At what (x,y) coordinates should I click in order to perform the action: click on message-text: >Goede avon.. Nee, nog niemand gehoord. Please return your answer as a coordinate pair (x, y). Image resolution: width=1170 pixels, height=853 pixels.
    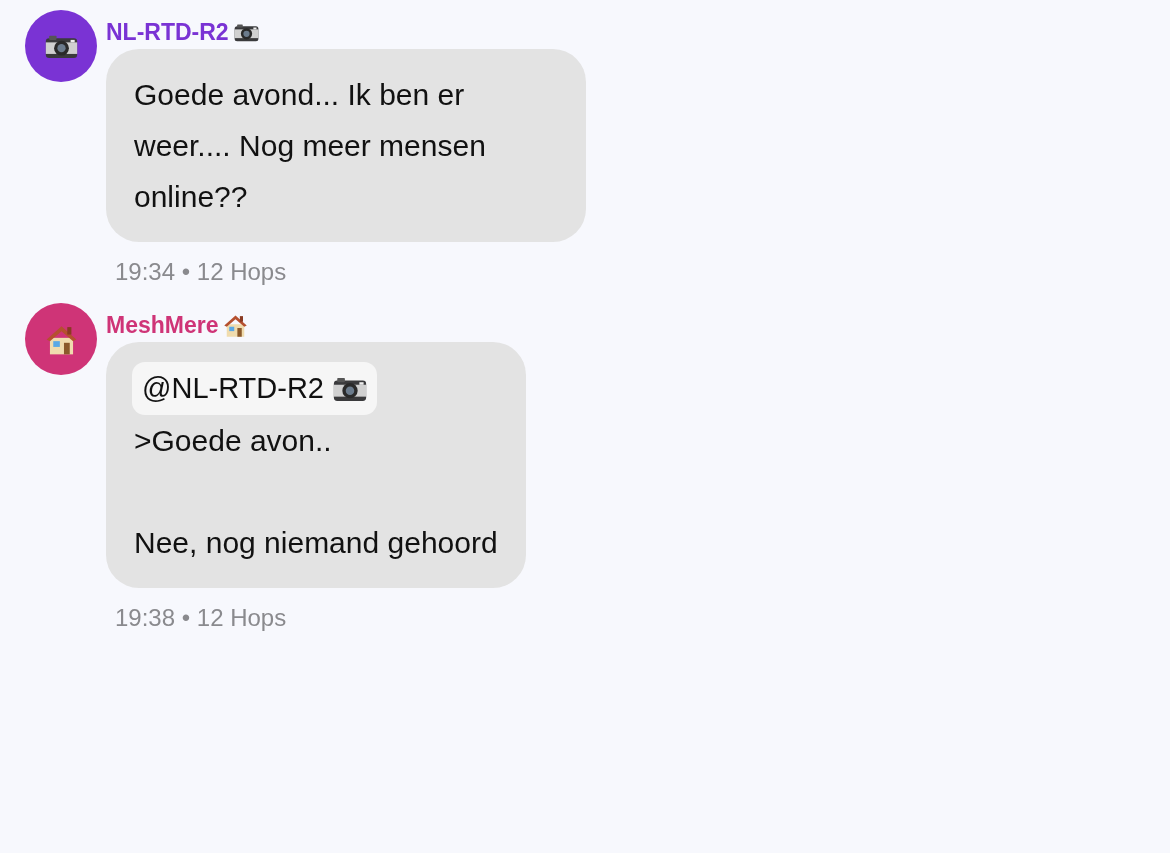
    Looking at the image, I should click on (316, 492).